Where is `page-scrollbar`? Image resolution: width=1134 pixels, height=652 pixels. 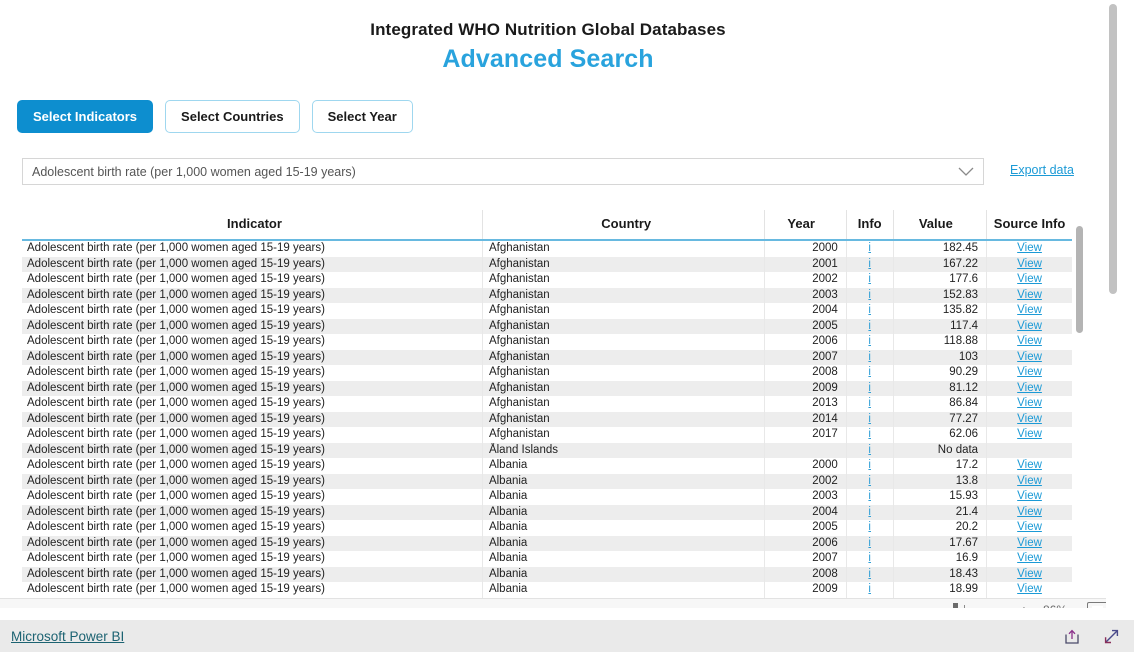 page-scrollbar is located at coordinates (1113, 304).